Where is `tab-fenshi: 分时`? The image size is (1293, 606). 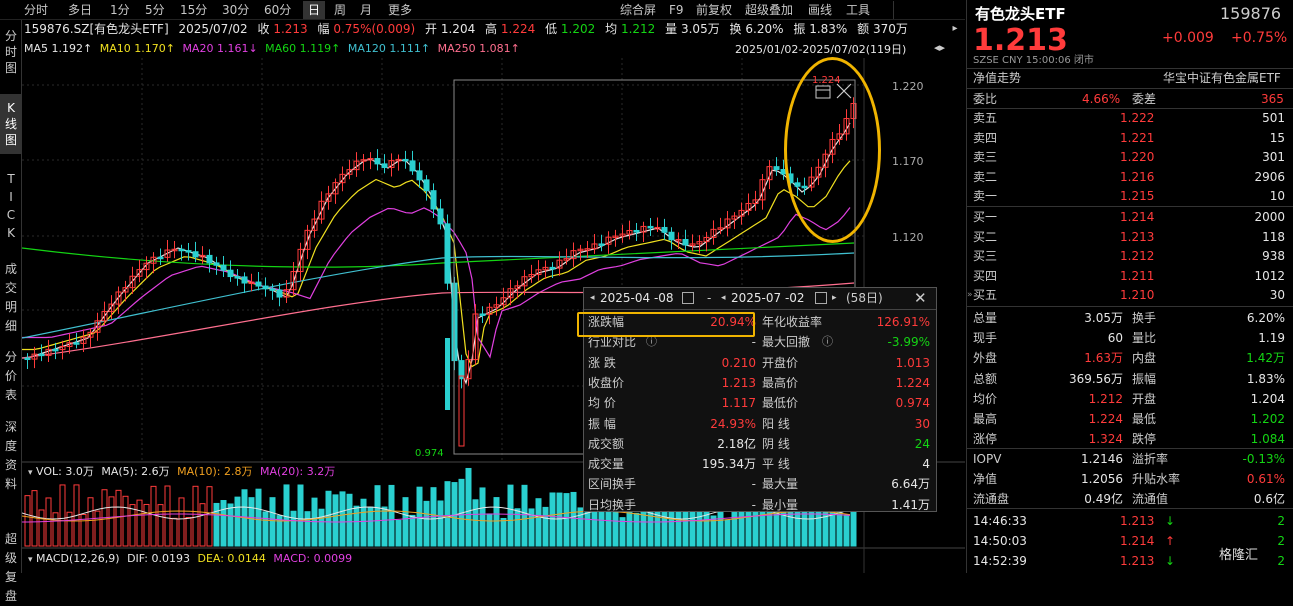
tab-fenshi: 分时 is located at coordinates (36, 10).